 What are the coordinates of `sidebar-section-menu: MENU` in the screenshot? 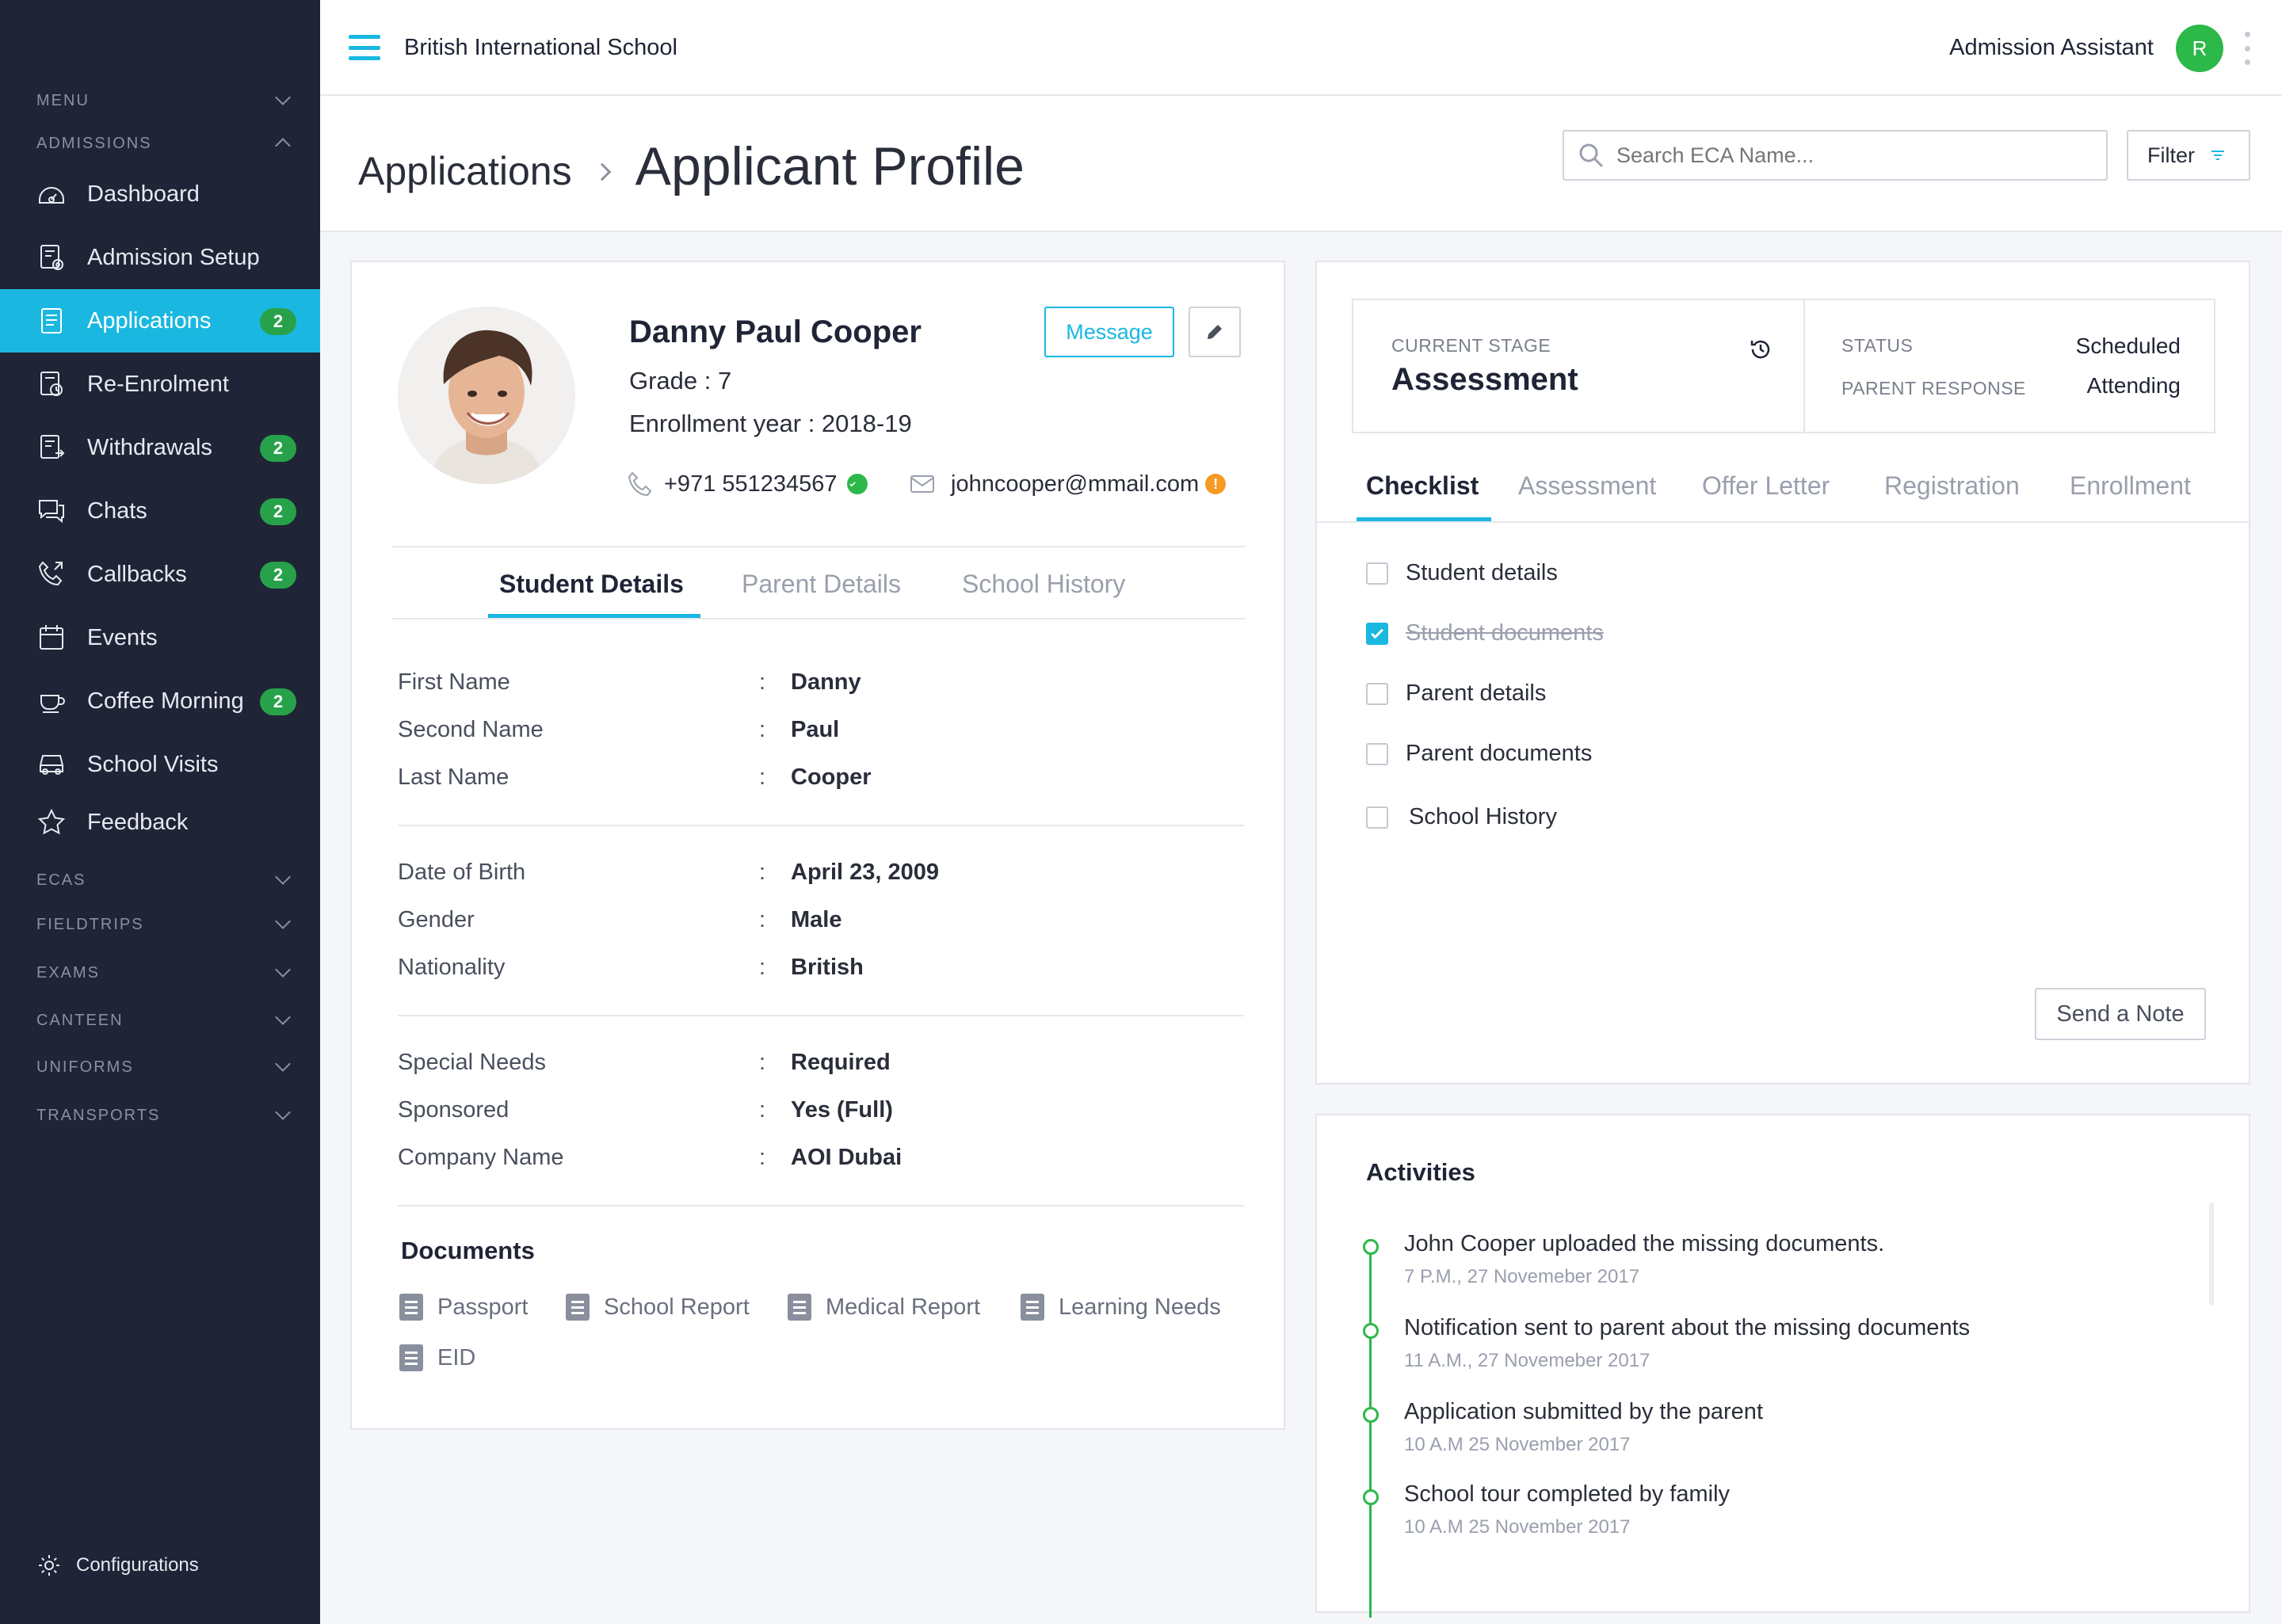 It's located at (166, 101).